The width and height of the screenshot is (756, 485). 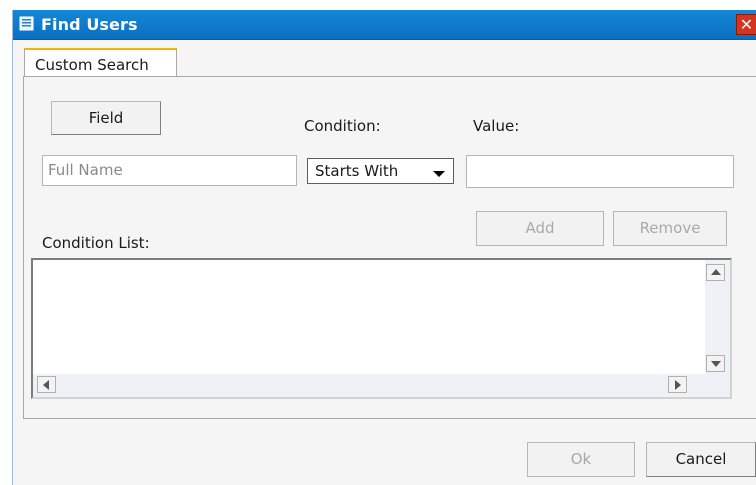 I want to click on chevron-down-icon, so click(x=439, y=174).